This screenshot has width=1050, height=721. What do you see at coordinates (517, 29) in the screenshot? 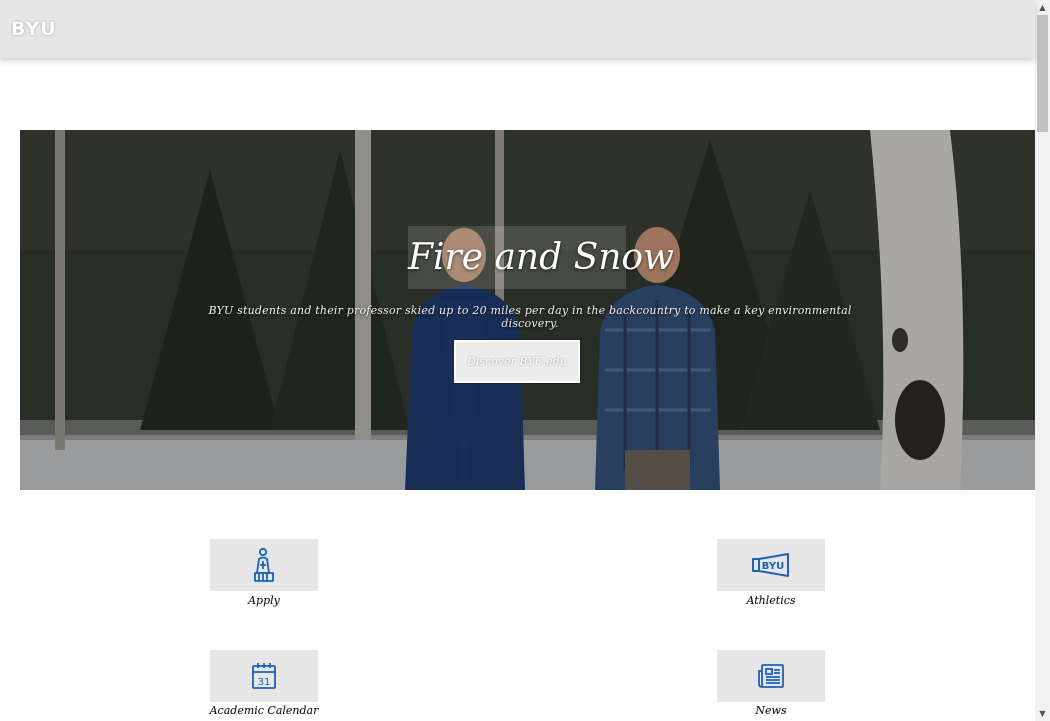
I see `site-header: BYU` at bounding box center [517, 29].